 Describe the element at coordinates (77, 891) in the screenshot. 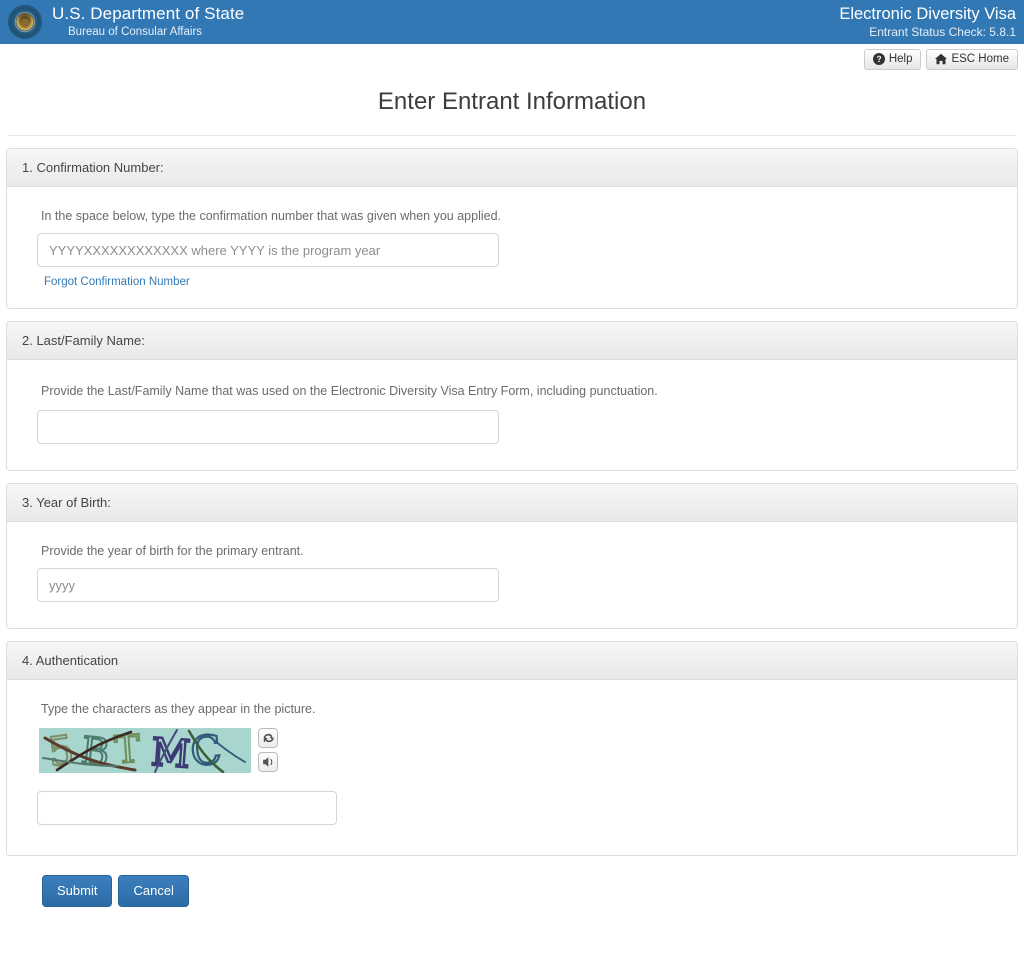

I see `submit-button: Submit` at that location.